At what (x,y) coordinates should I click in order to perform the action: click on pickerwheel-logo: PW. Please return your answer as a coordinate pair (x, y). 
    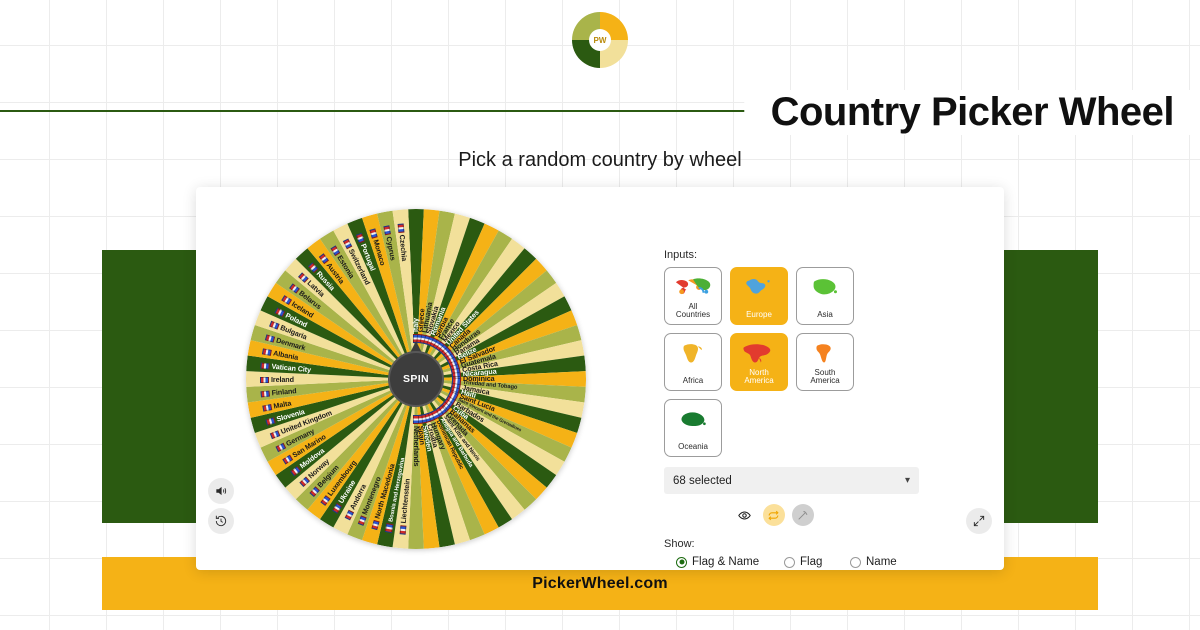
    Looking at the image, I should click on (600, 40).